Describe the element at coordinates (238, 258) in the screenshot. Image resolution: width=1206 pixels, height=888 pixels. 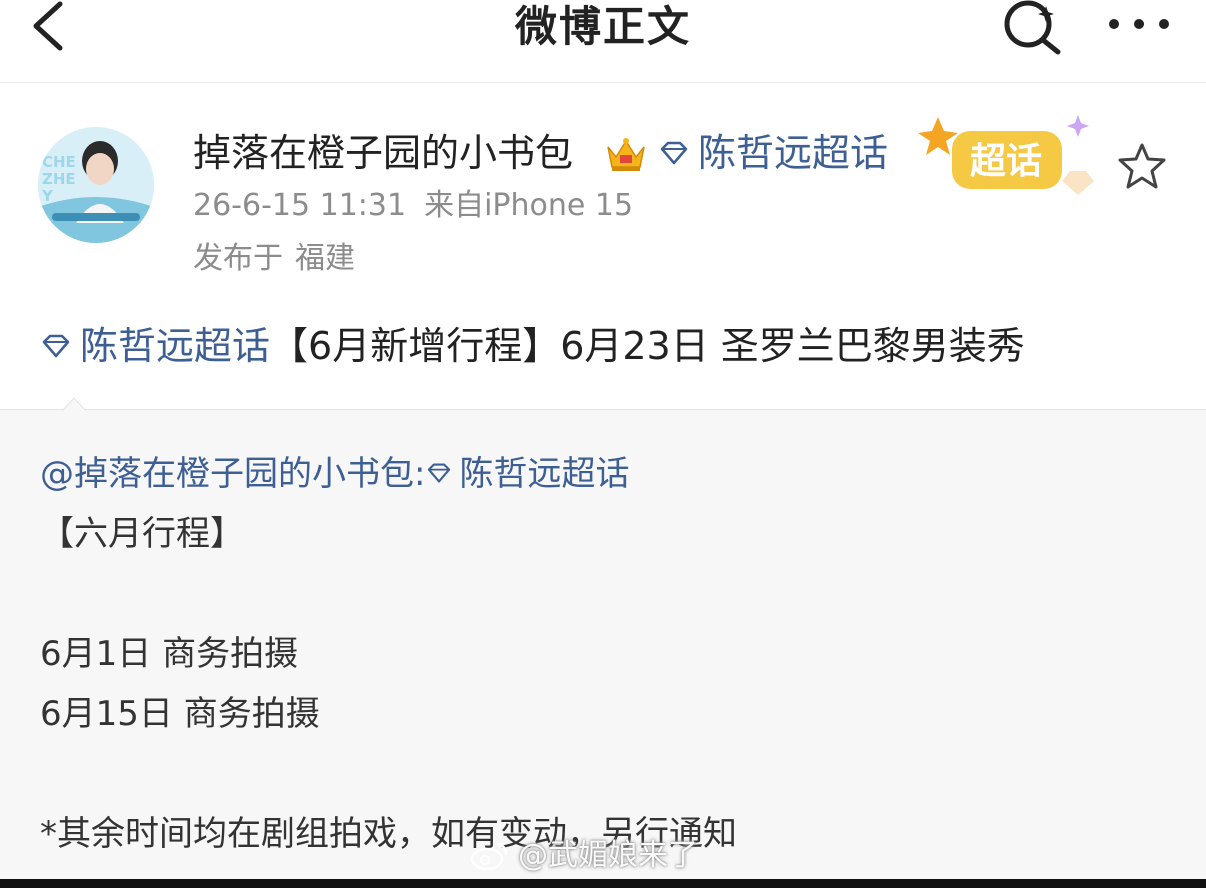
I see `location-prefix: 发布于` at that location.